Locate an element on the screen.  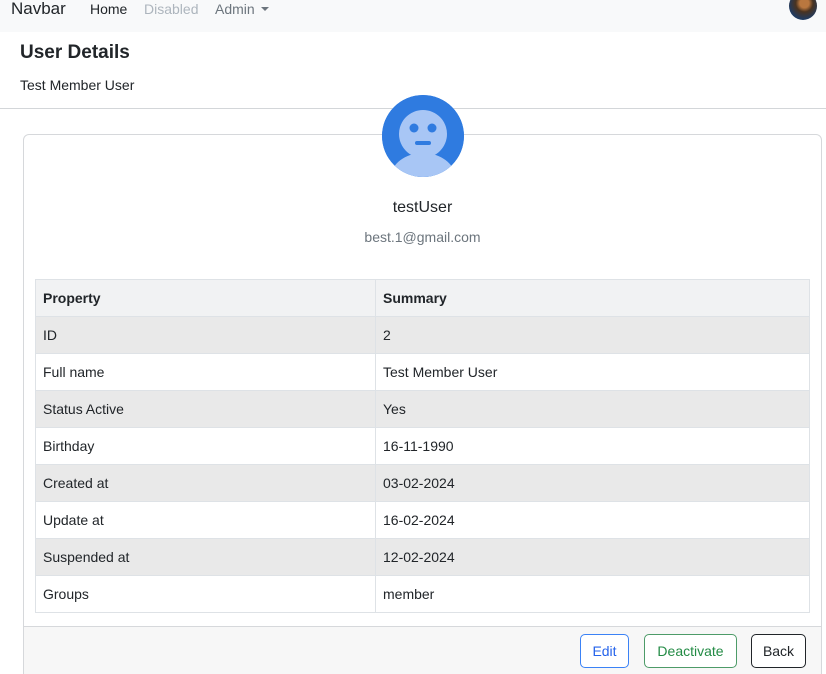
table-row: Full name Test Member User is located at coordinates (422, 372).